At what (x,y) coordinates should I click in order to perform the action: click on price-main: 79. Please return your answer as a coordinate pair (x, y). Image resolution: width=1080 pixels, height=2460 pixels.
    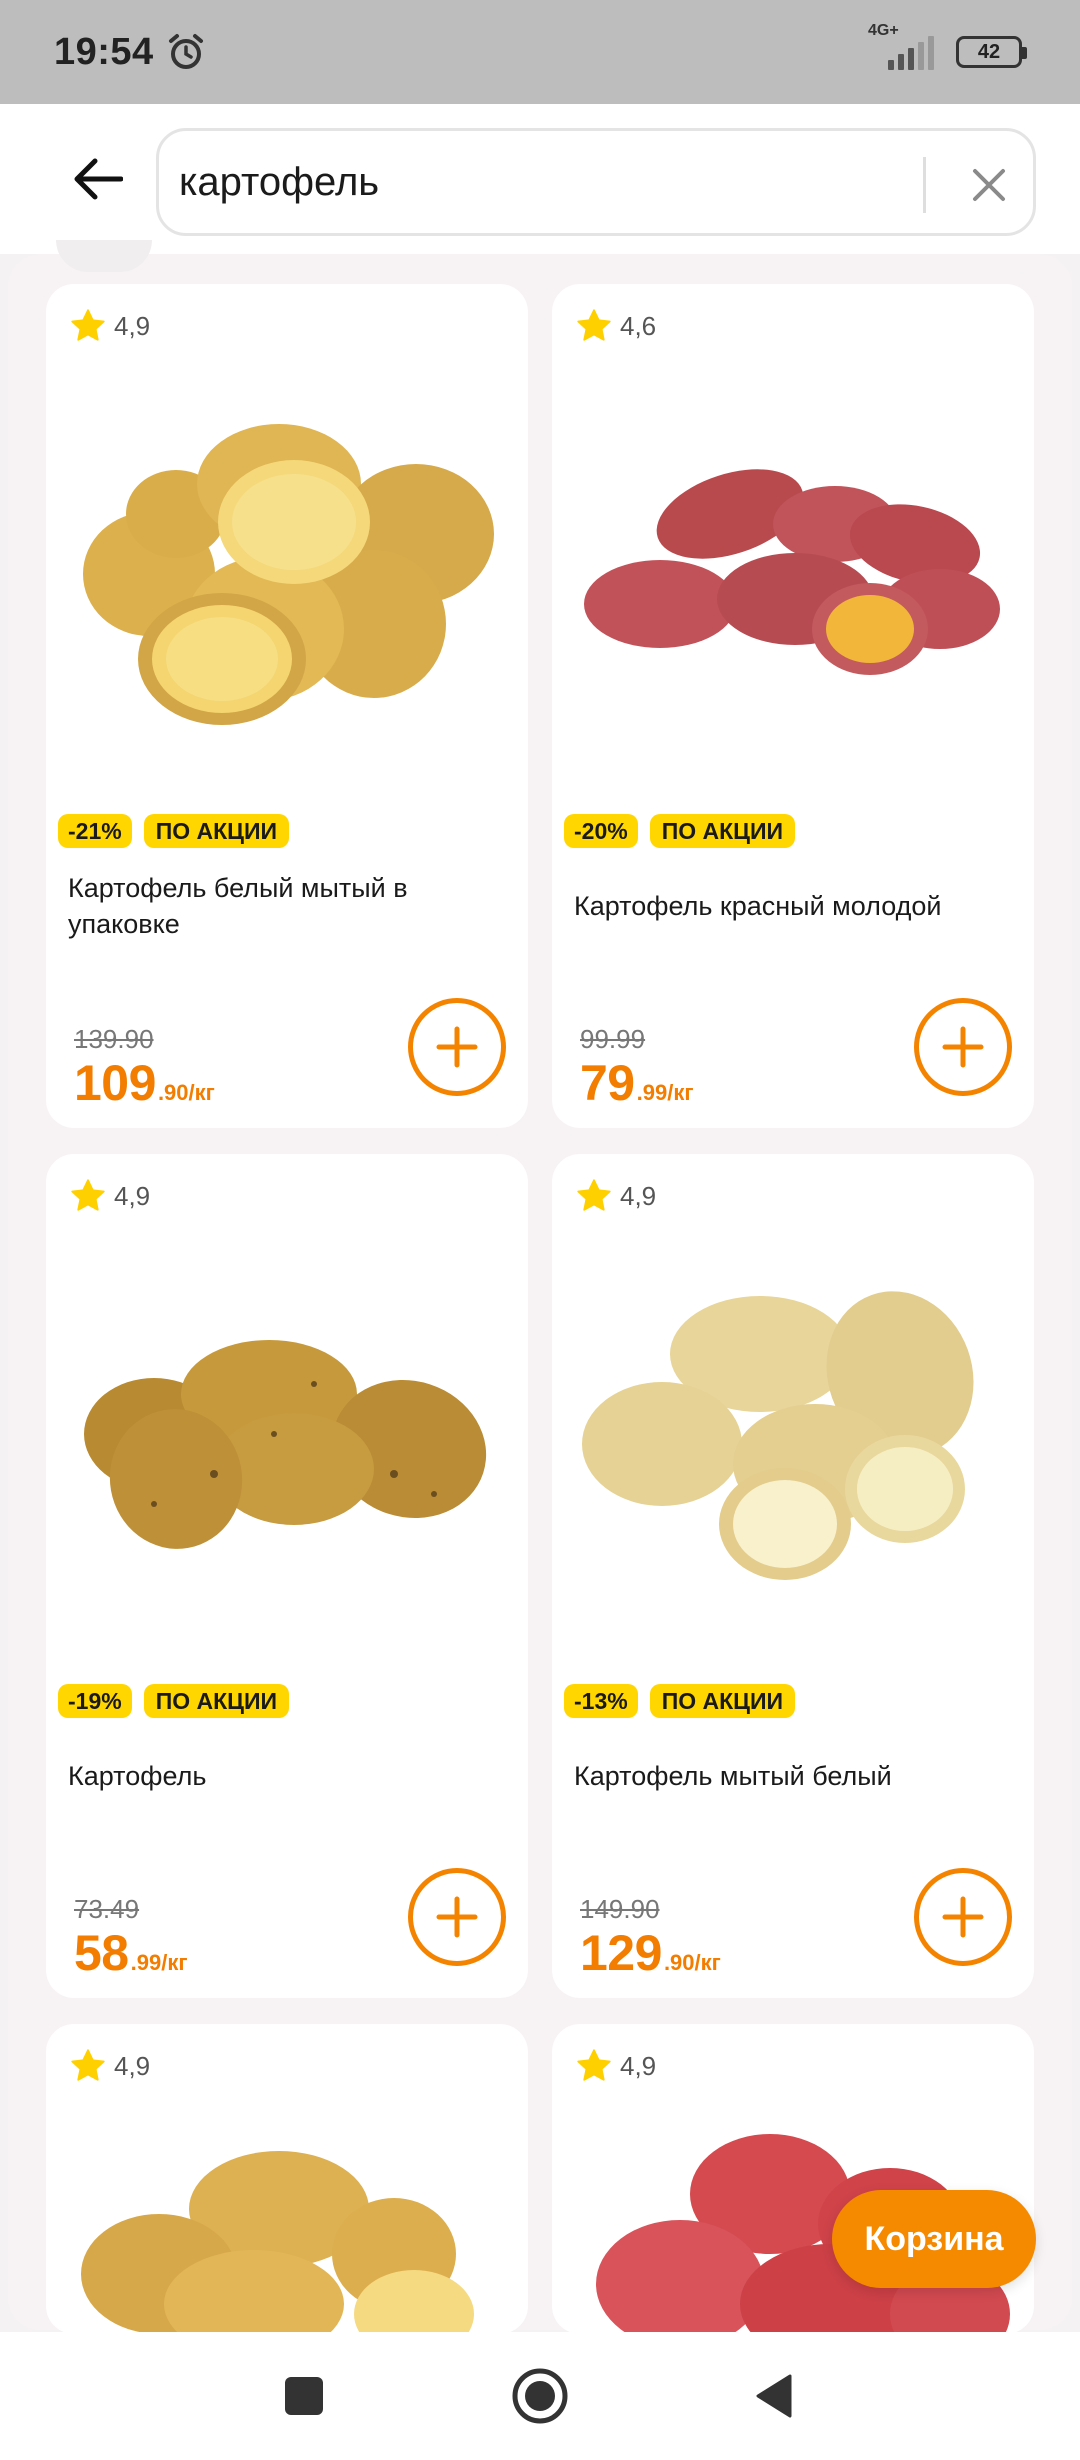
    Looking at the image, I should click on (607, 1083).